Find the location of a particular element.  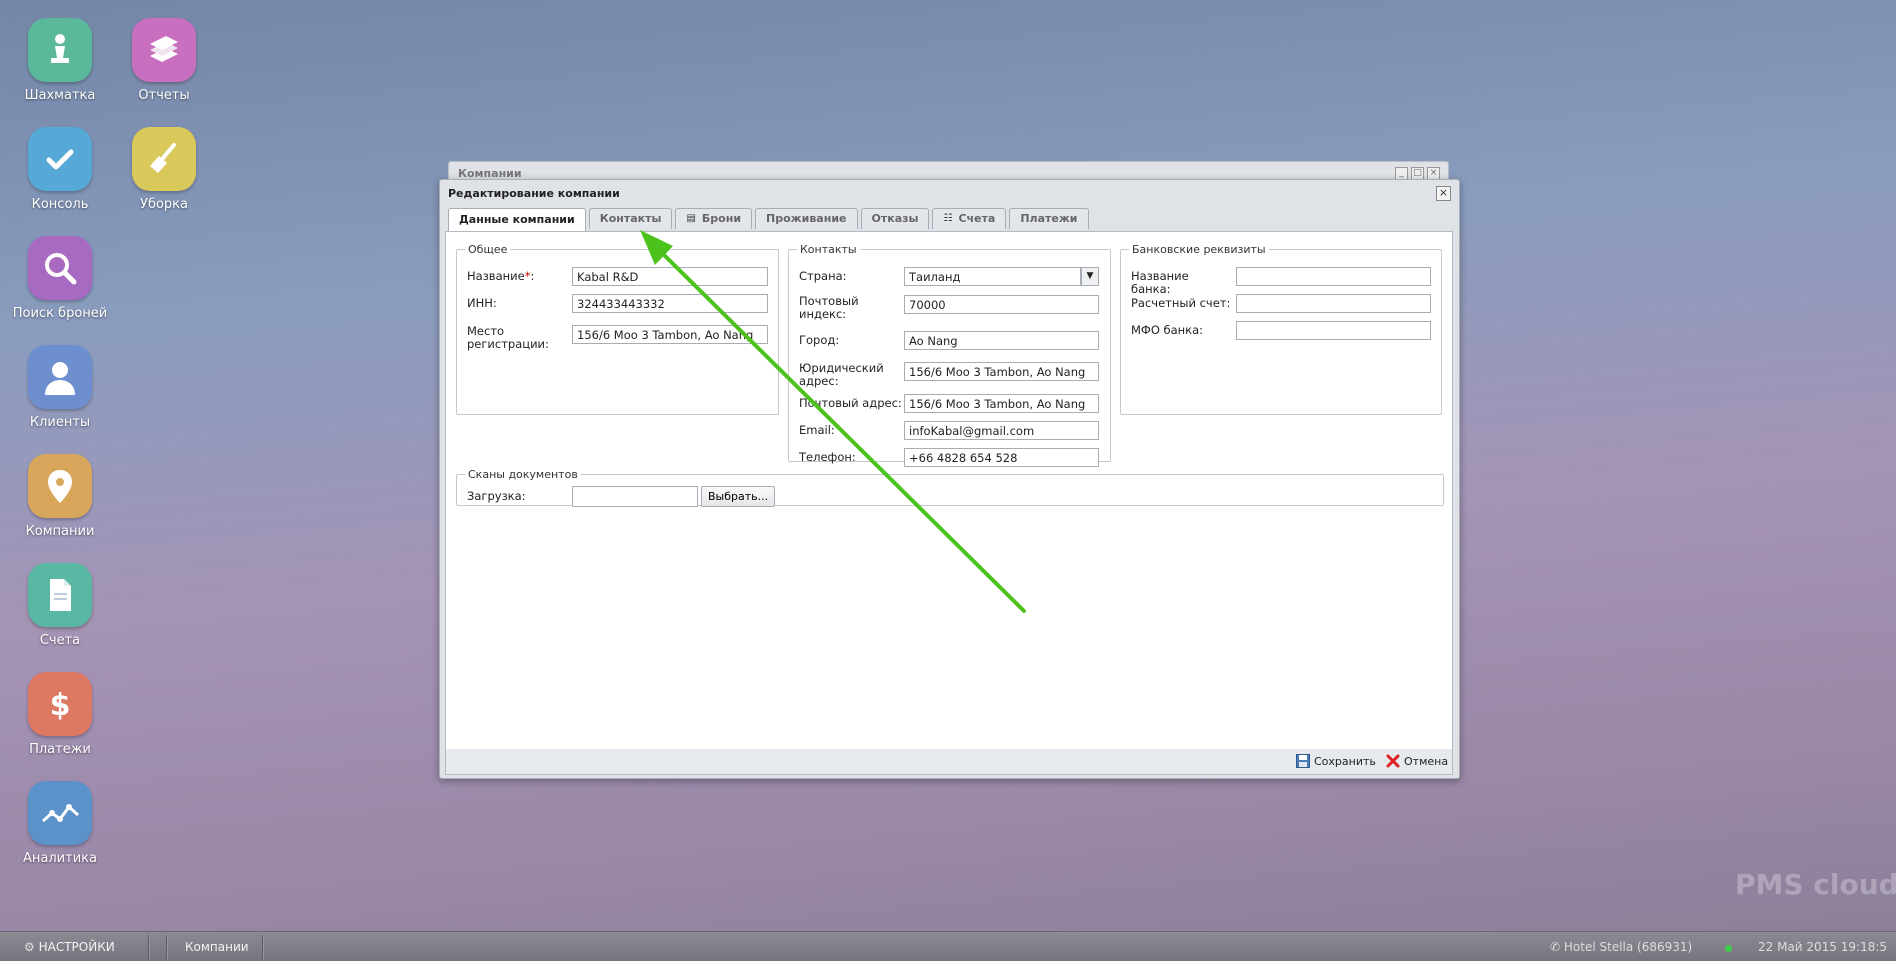

datetime-label: 22 Май 2015 19:18:5 is located at coordinates (1823, 947).